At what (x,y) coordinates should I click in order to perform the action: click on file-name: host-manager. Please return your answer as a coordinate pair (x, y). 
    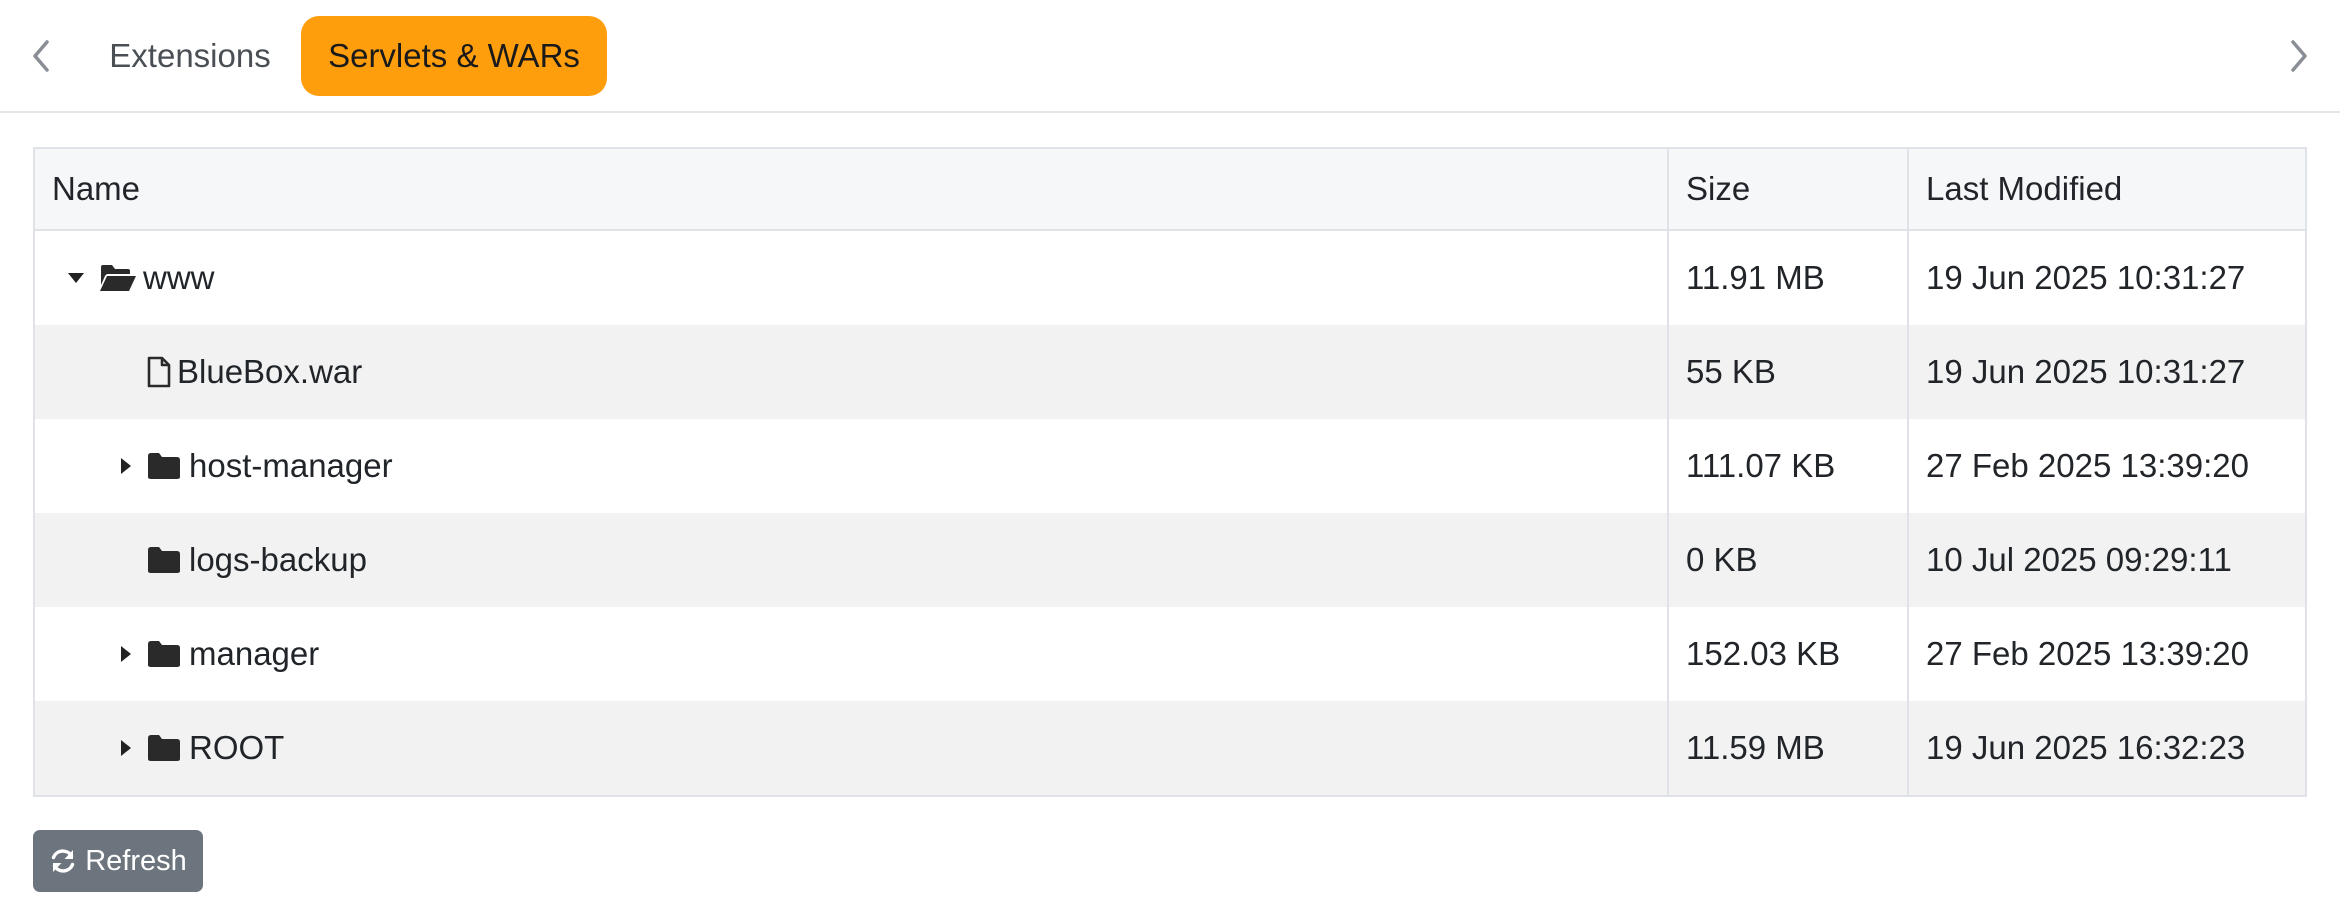
    Looking at the image, I should click on (291, 465).